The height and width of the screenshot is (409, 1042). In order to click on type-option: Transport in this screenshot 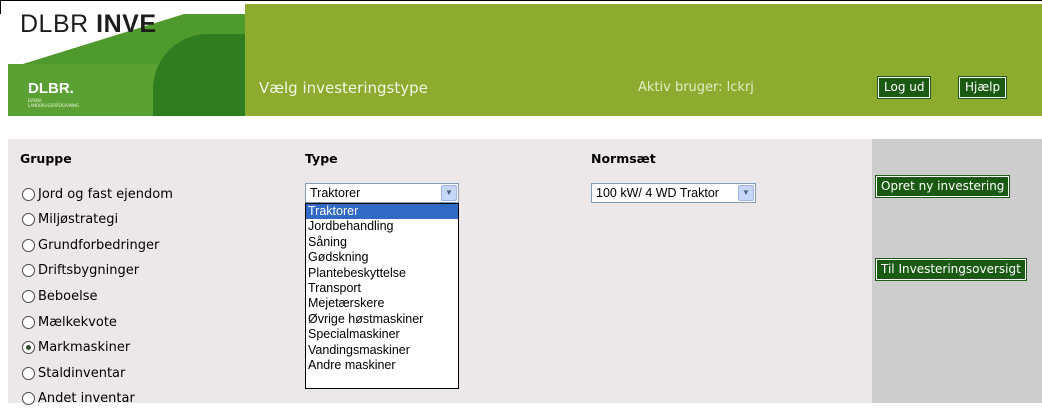, I will do `click(382, 288)`.